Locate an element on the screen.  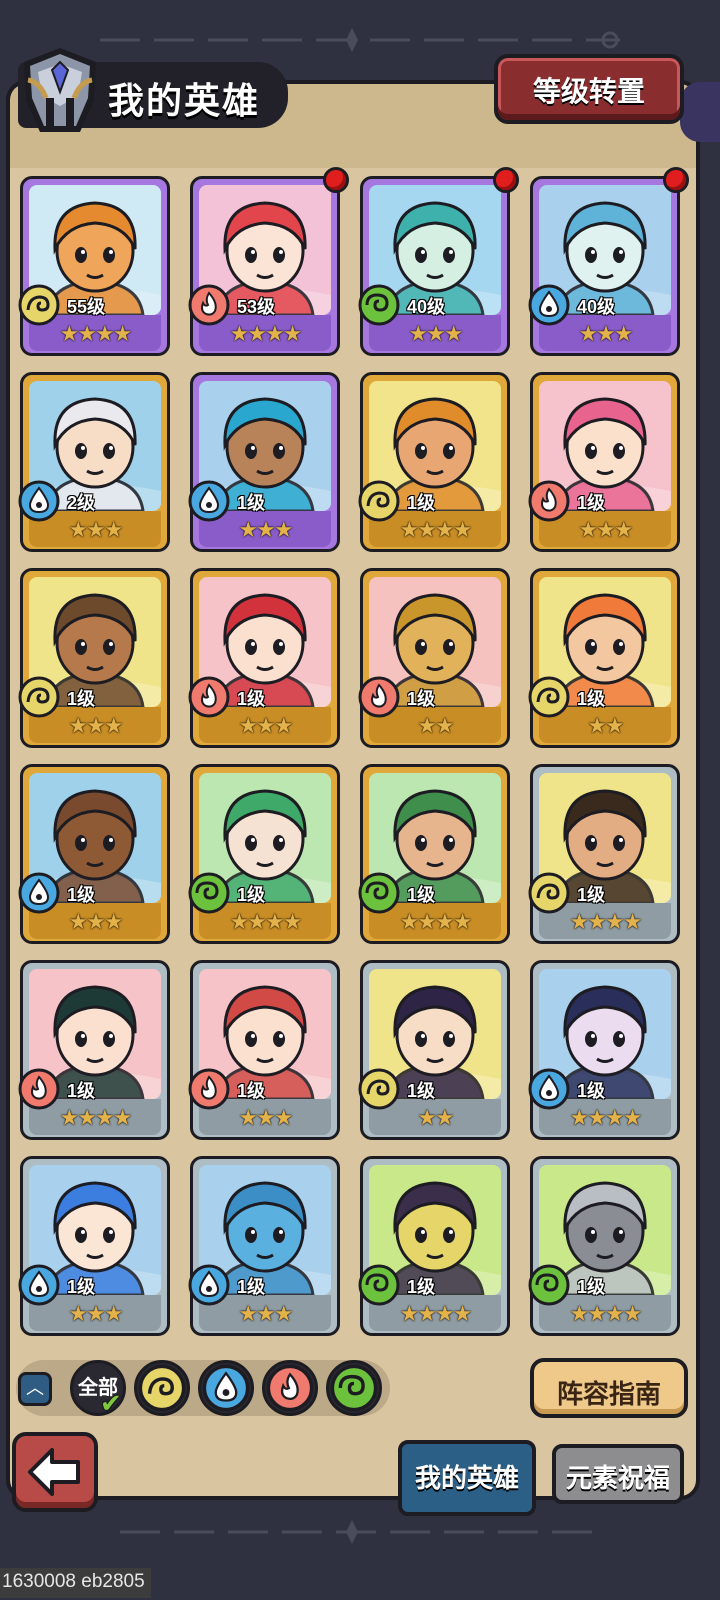
filter-wind-button is located at coordinates (354, 1388).